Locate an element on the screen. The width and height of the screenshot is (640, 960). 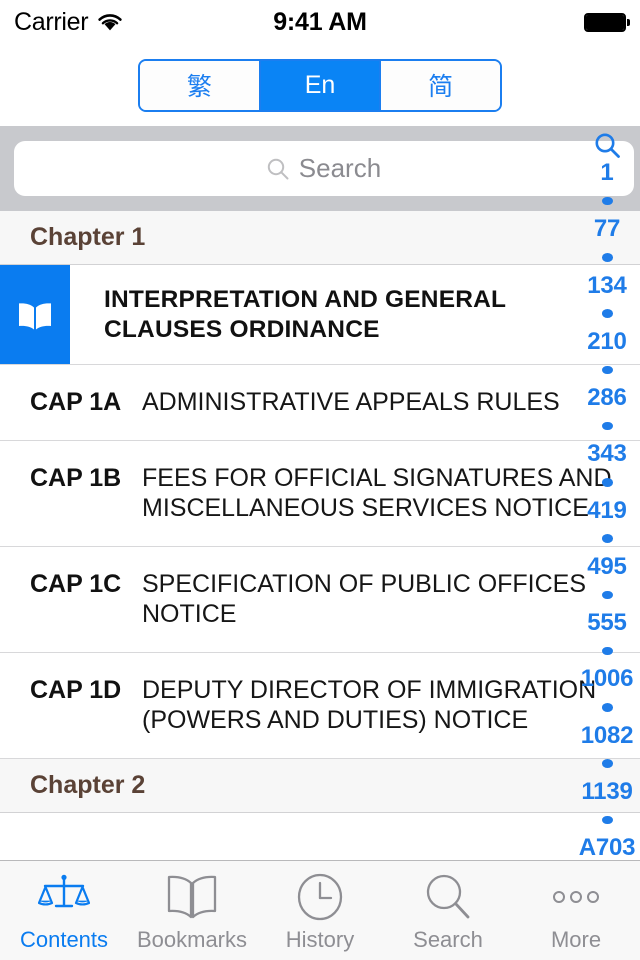
index-entry: 495 is located at coordinates (607, 566).